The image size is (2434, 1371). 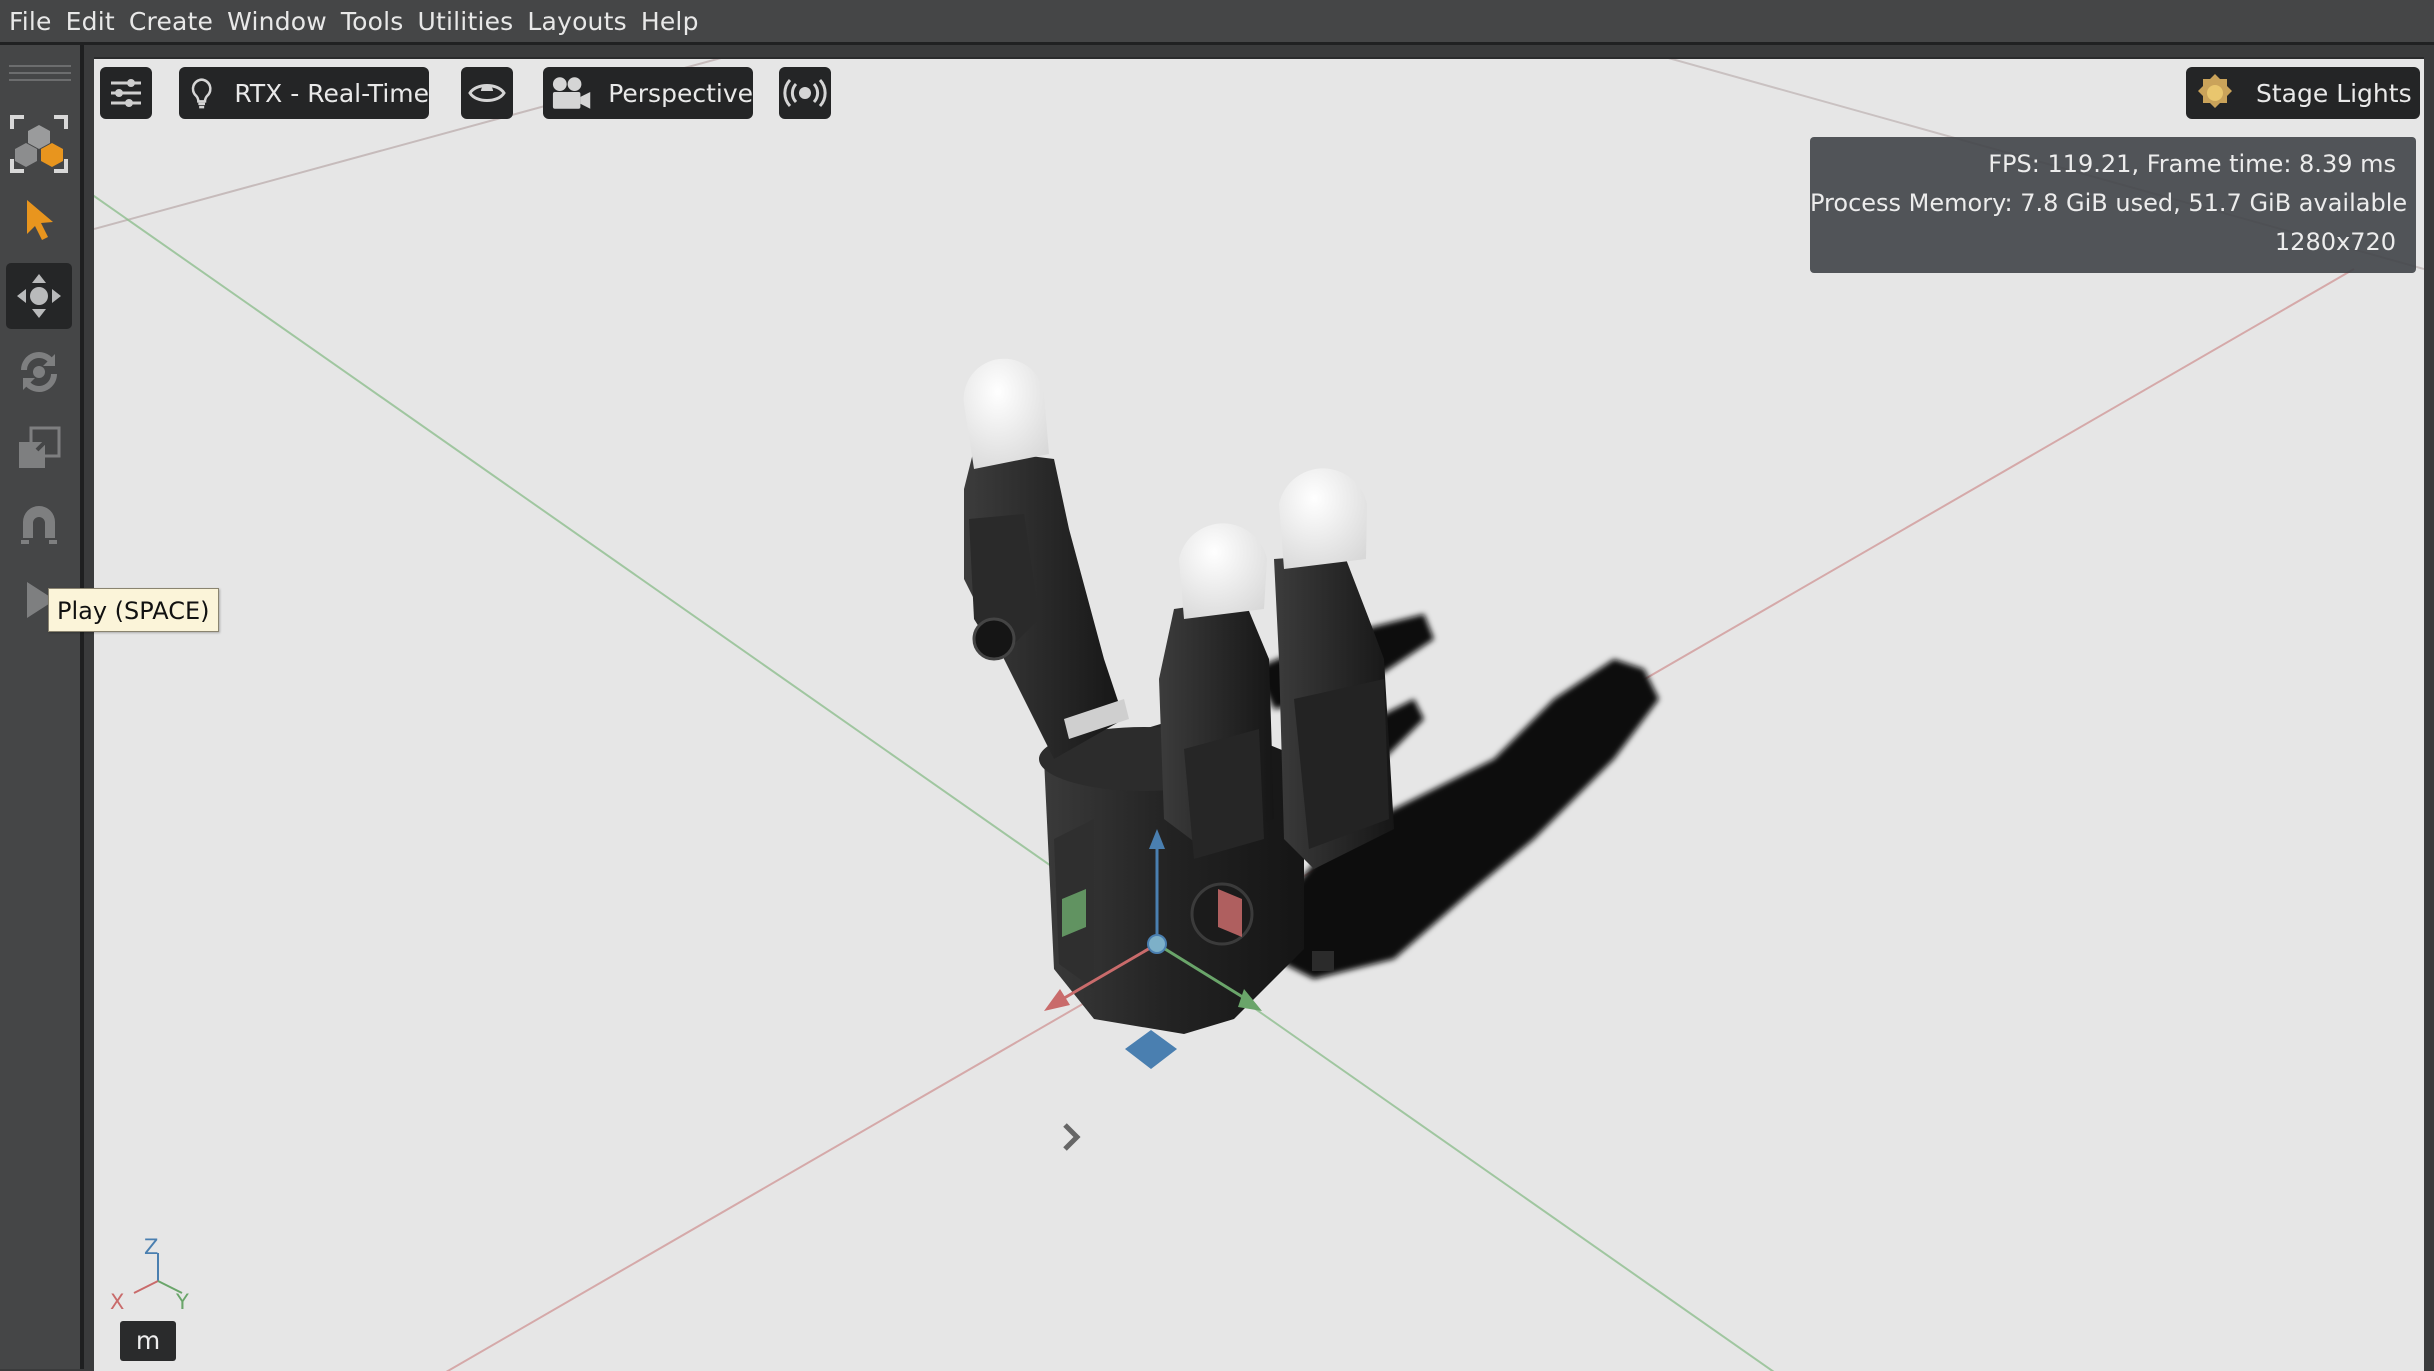 What do you see at coordinates (151, 1247) in the screenshot?
I see `axis-z-label: Z` at bounding box center [151, 1247].